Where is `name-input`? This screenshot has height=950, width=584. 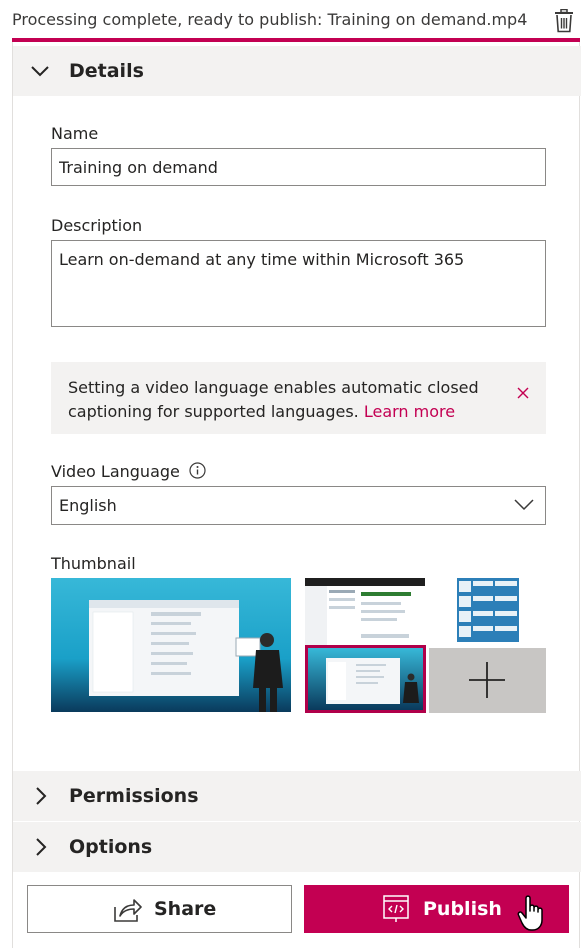
name-input is located at coordinates (298, 167).